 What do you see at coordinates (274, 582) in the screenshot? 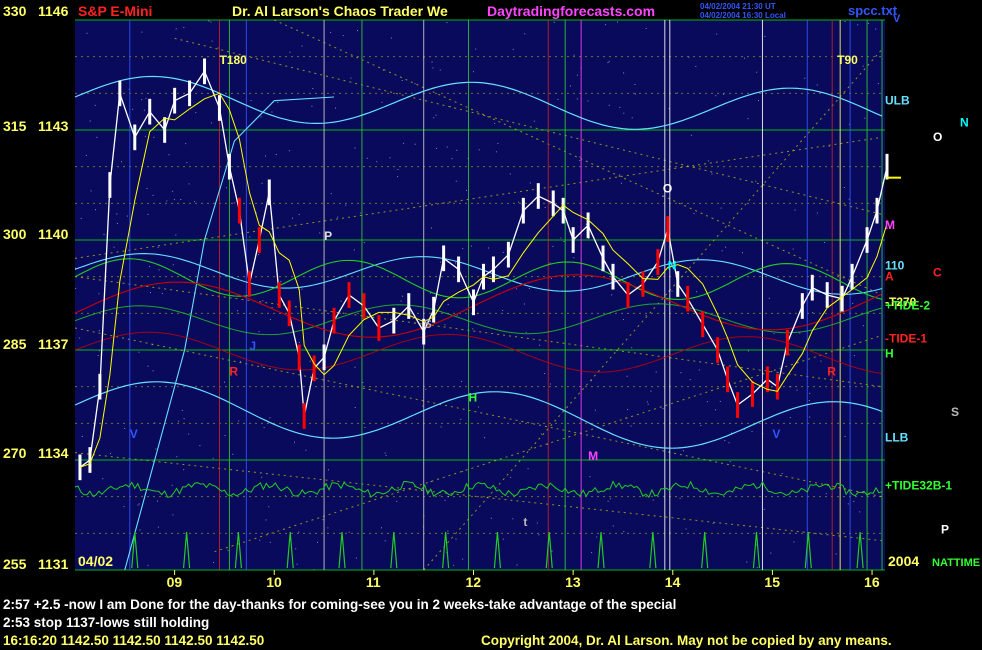
I see `x-tick-label: 10` at bounding box center [274, 582].